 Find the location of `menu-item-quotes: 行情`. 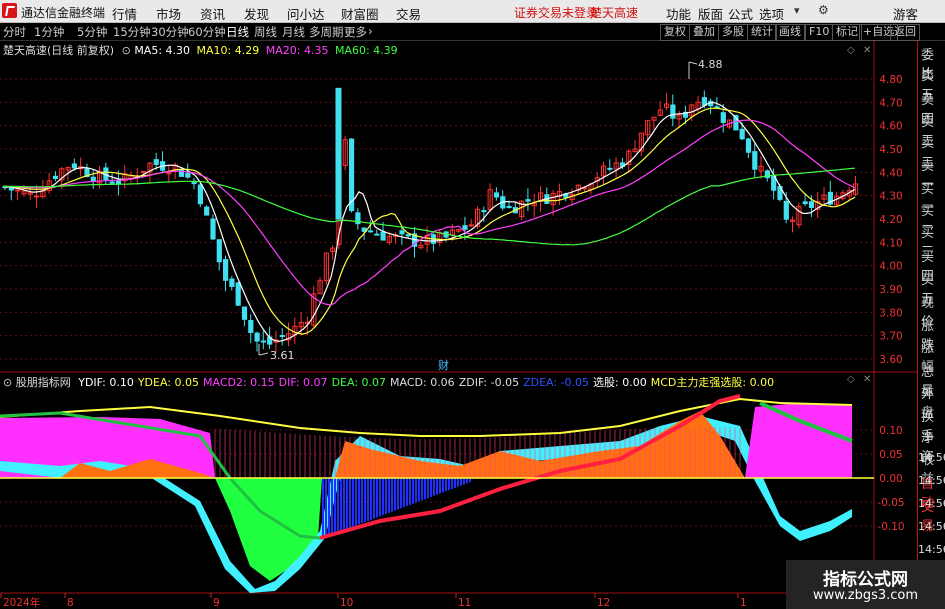

menu-item-quotes: 行情 is located at coordinates (124, 13).